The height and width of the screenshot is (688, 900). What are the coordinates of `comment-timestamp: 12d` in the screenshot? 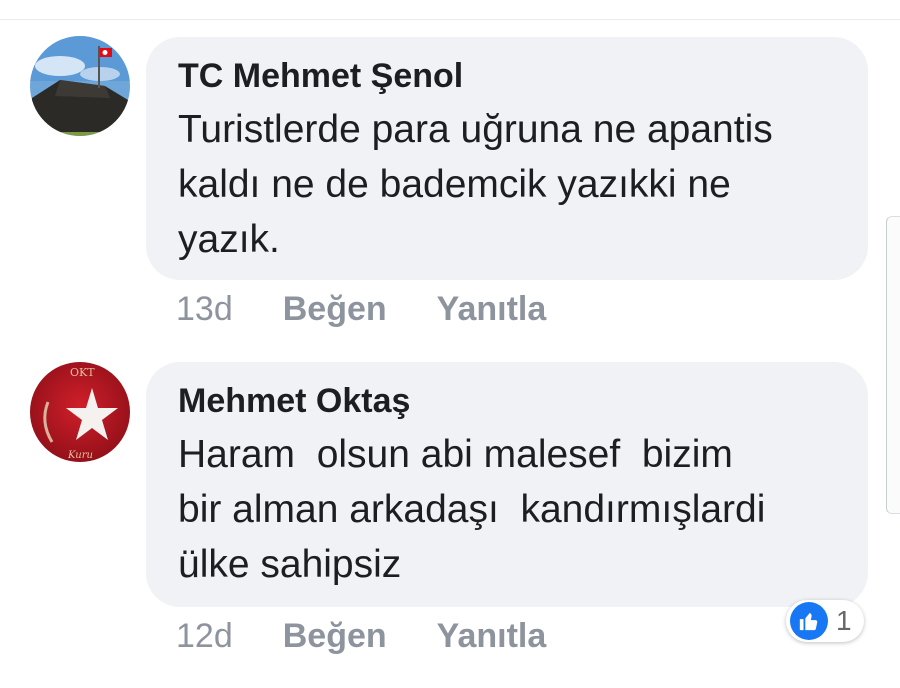 It's located at (204, 636).